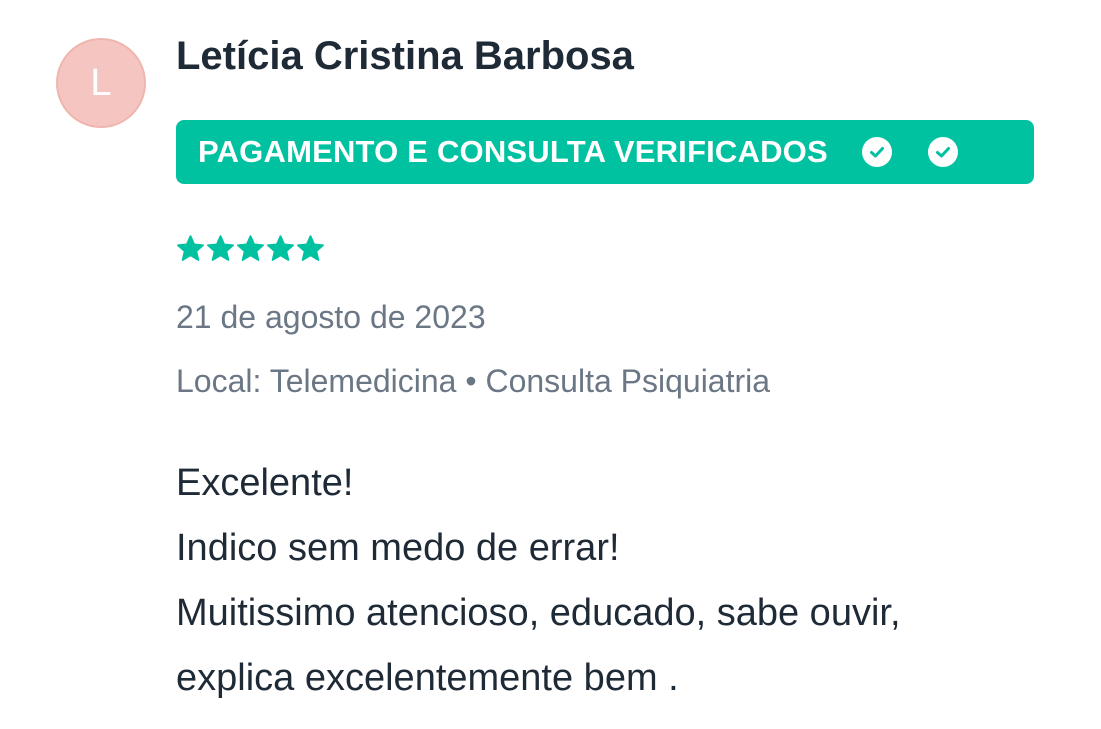 The image size is (1101, 729). What do you see at coordinates (427, 678) in the screenshot?
I see `review-body-line: explica excelentemente bem .` at bounding box center [427, 678].